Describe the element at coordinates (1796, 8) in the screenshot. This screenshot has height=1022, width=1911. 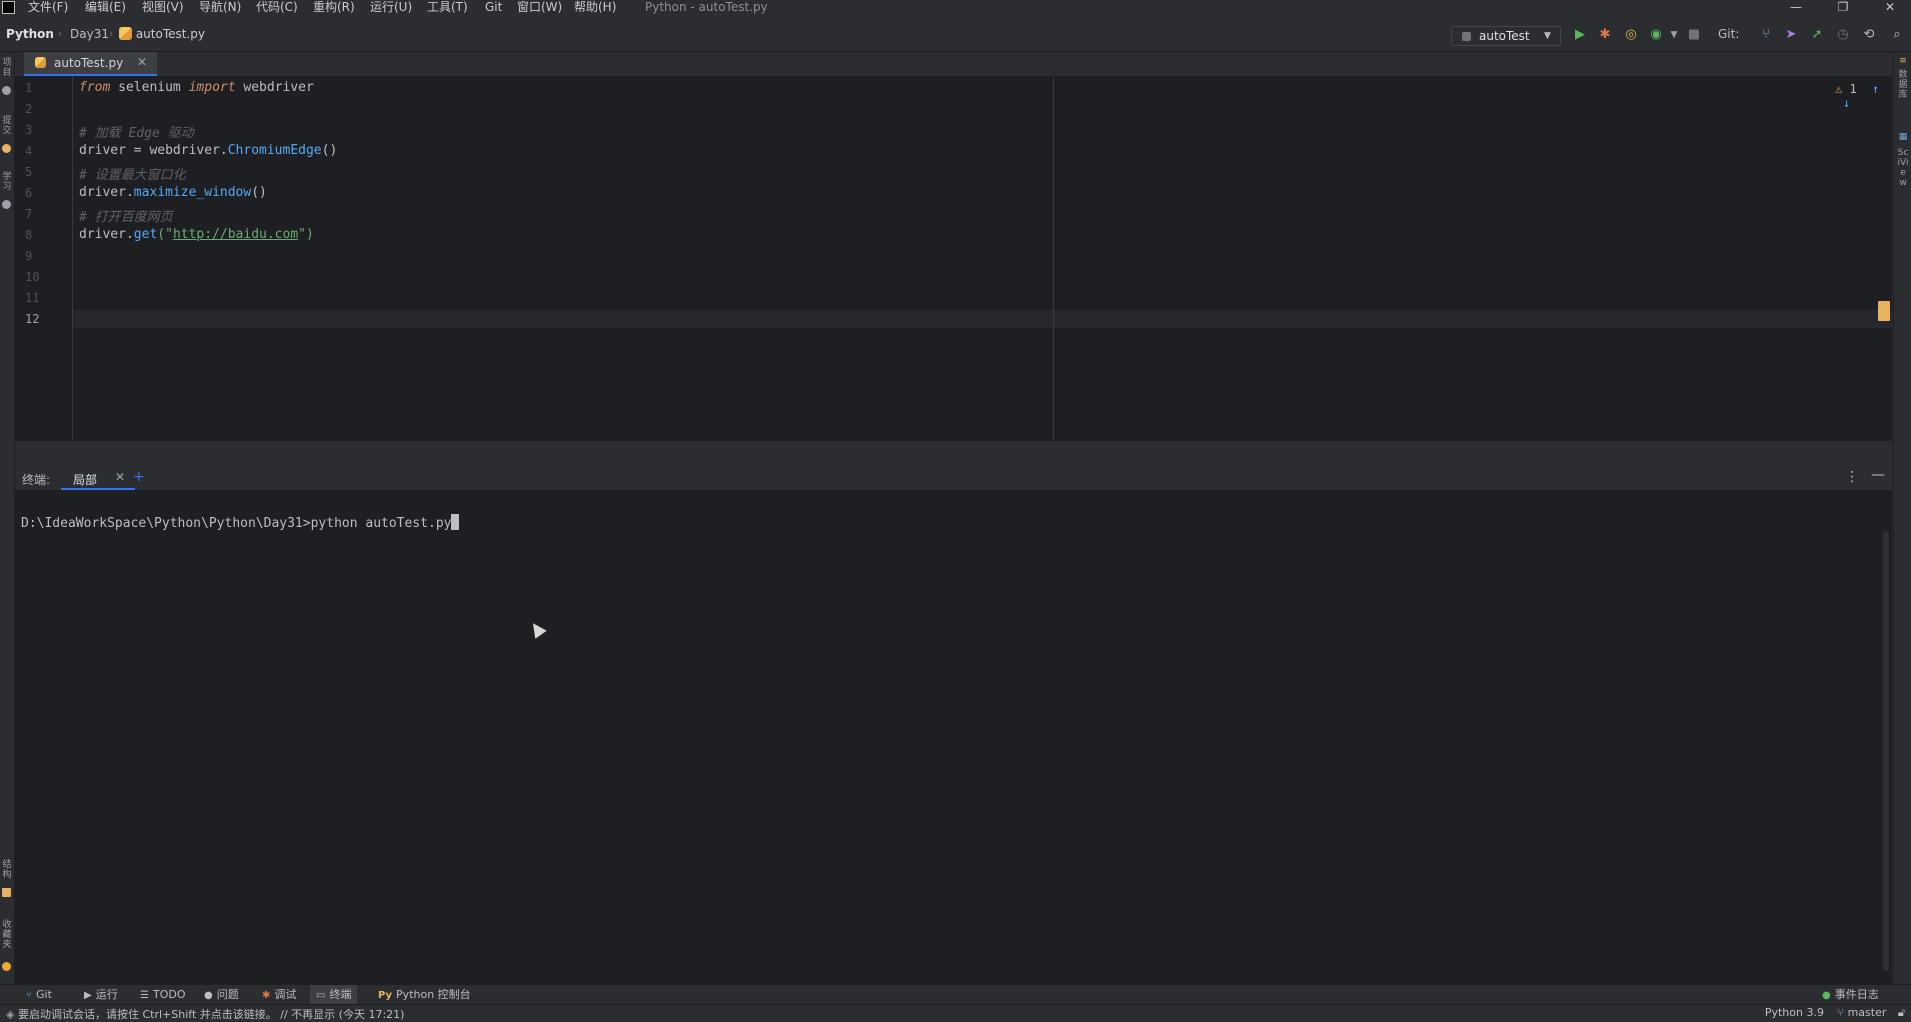
I see `minimize-button: —` at that location.